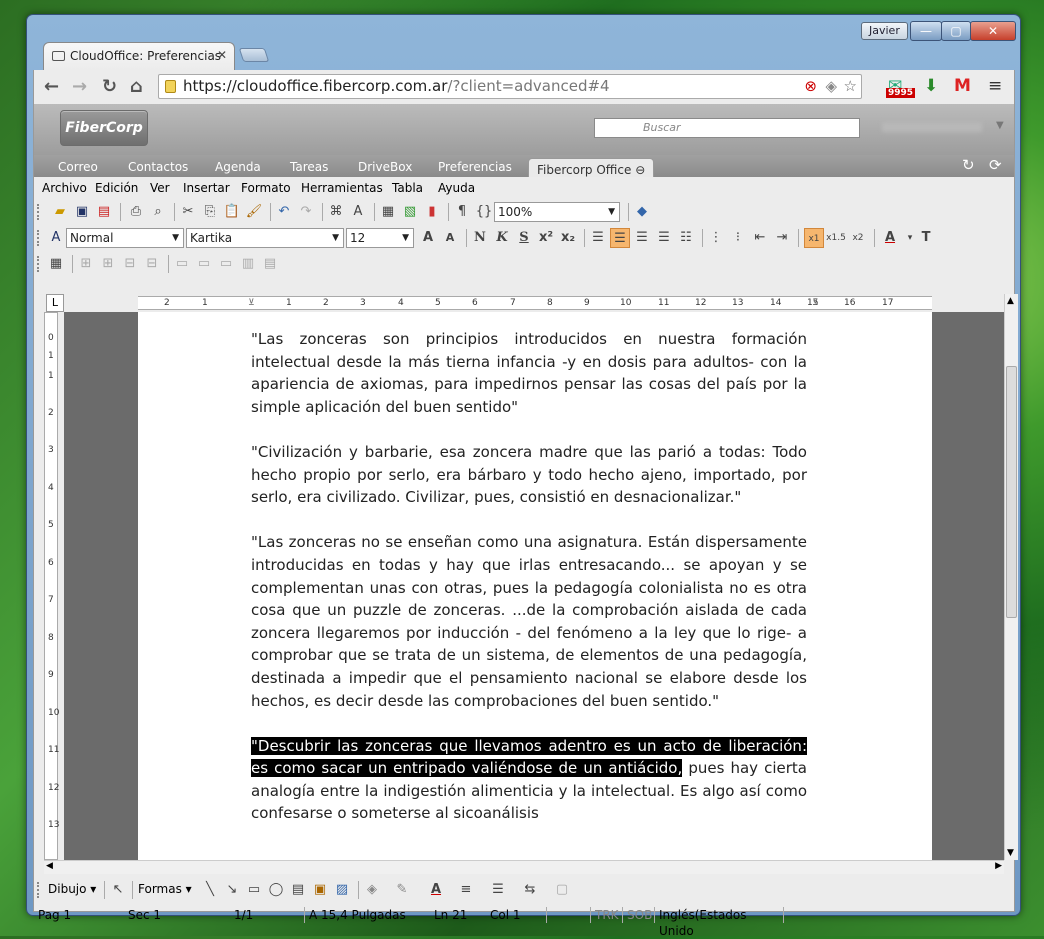 The image size is (1044, 939). Describe the element at coordinates (254, 55) in the screenshot. I see `new-tab-button` at that location.